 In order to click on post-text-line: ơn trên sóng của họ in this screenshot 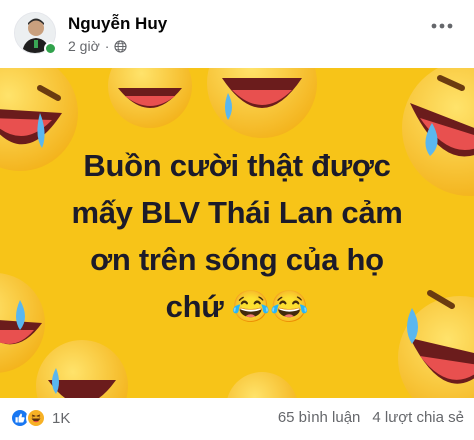, I will do `click(237, 259)`.